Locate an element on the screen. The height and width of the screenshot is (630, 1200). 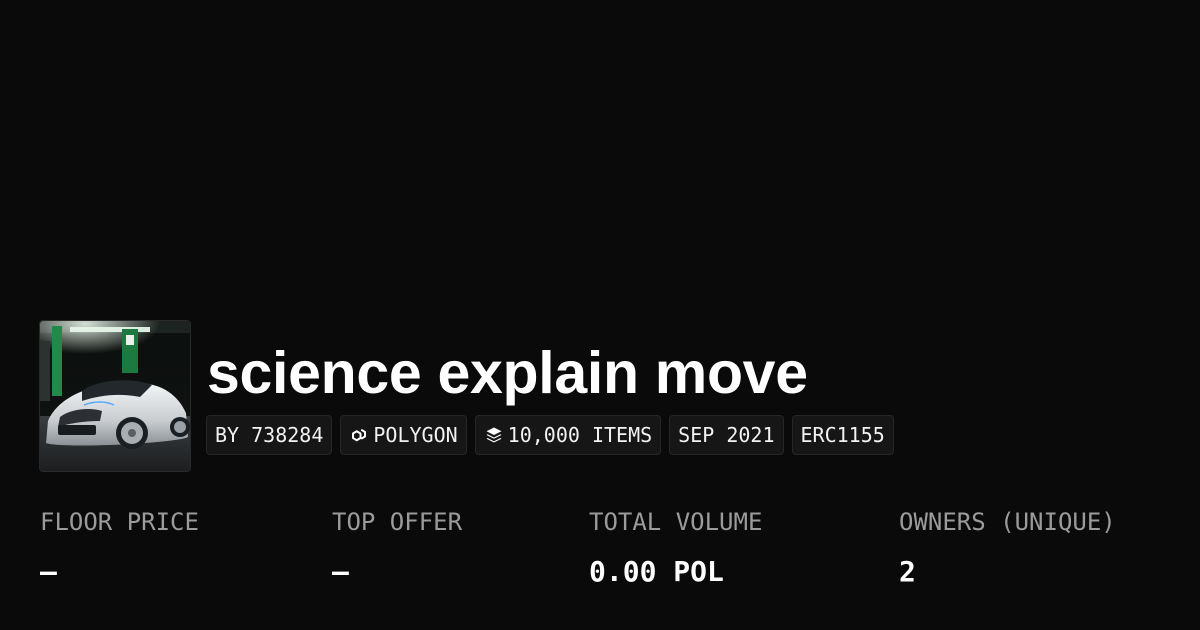
polygon-chain-icon is located at coordinates (359, 435).